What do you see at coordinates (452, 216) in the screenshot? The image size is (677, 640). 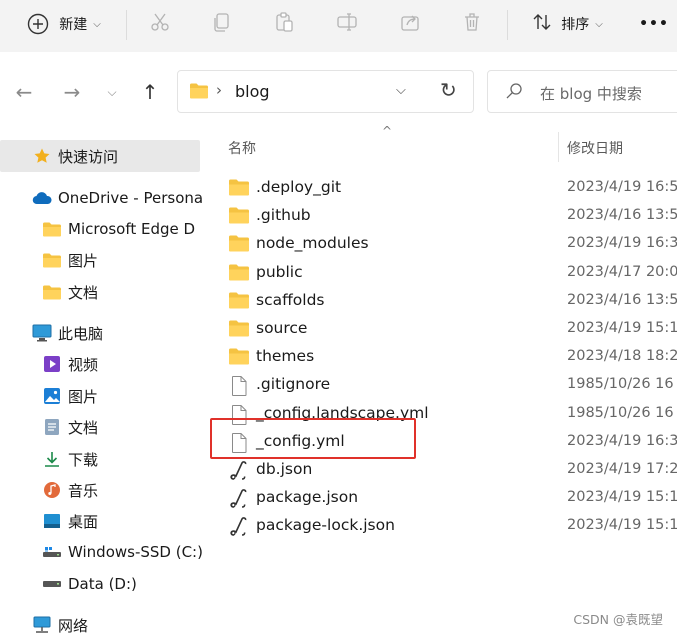 I see `file-row: .github 2023/4/16 13:5` at bounding box center [452, 216].